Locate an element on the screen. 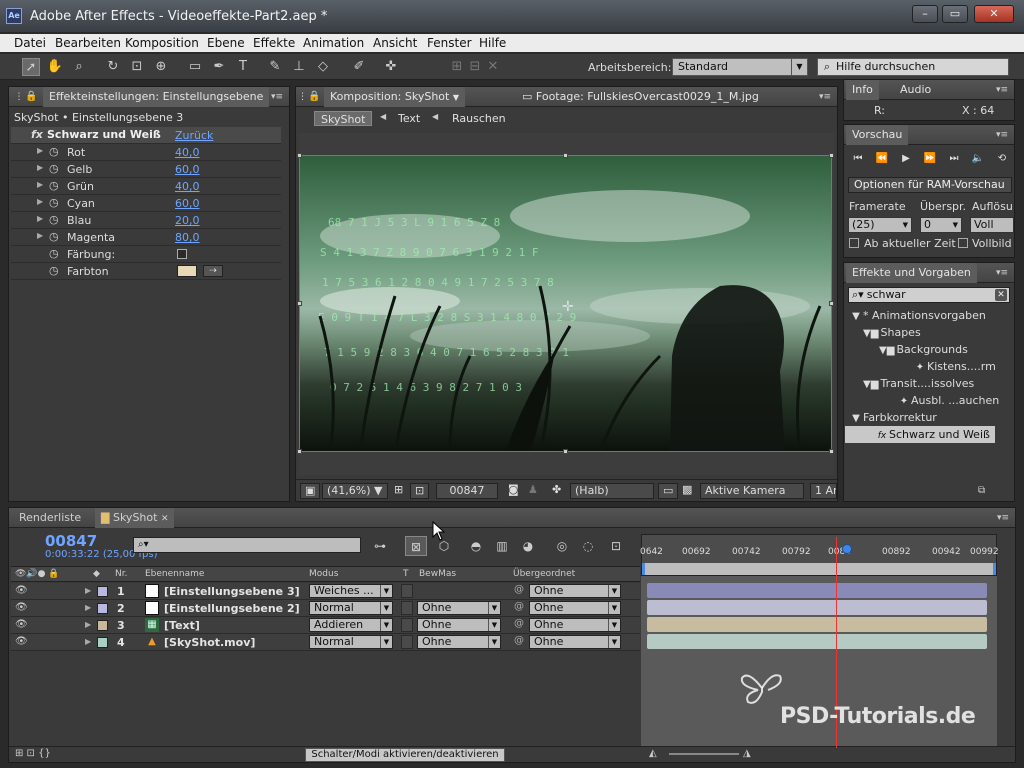 The height and width of the screenshot is (768, 1024). tint-color-swatch is located at coordinates (187, 271).